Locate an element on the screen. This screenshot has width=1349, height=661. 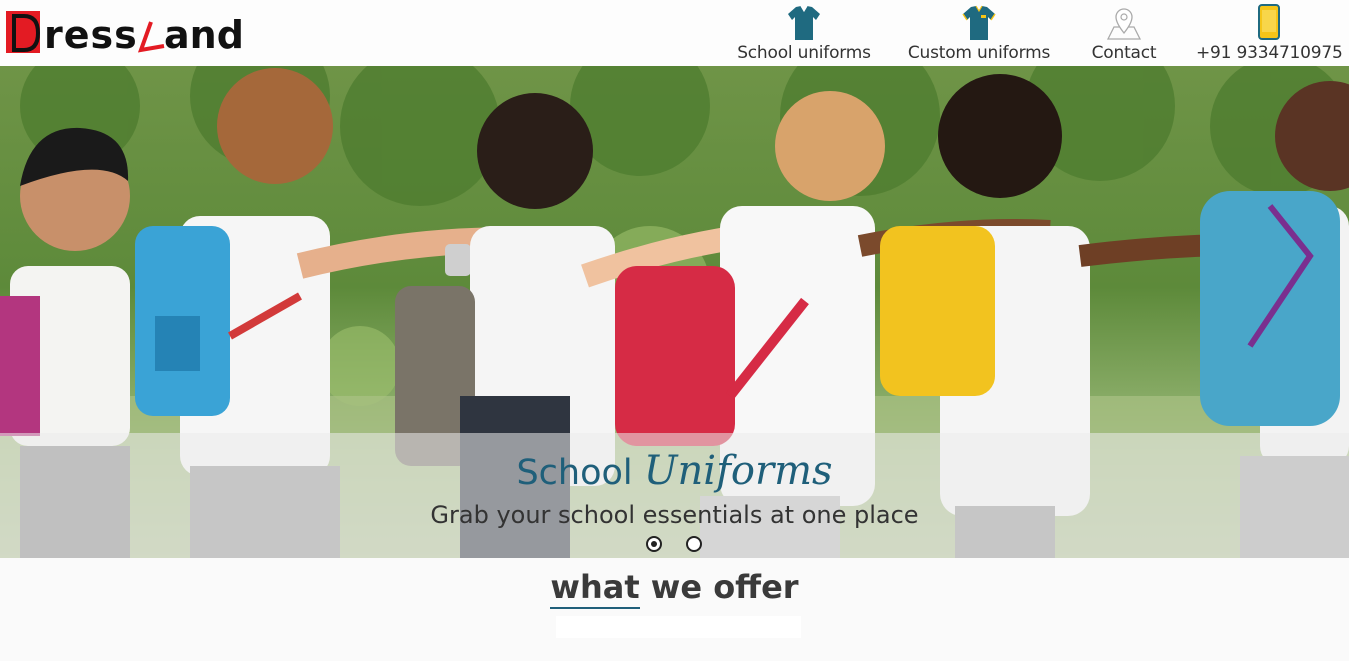
nav-school-uniforms: School uniforms is located at coordinates (804, 33).